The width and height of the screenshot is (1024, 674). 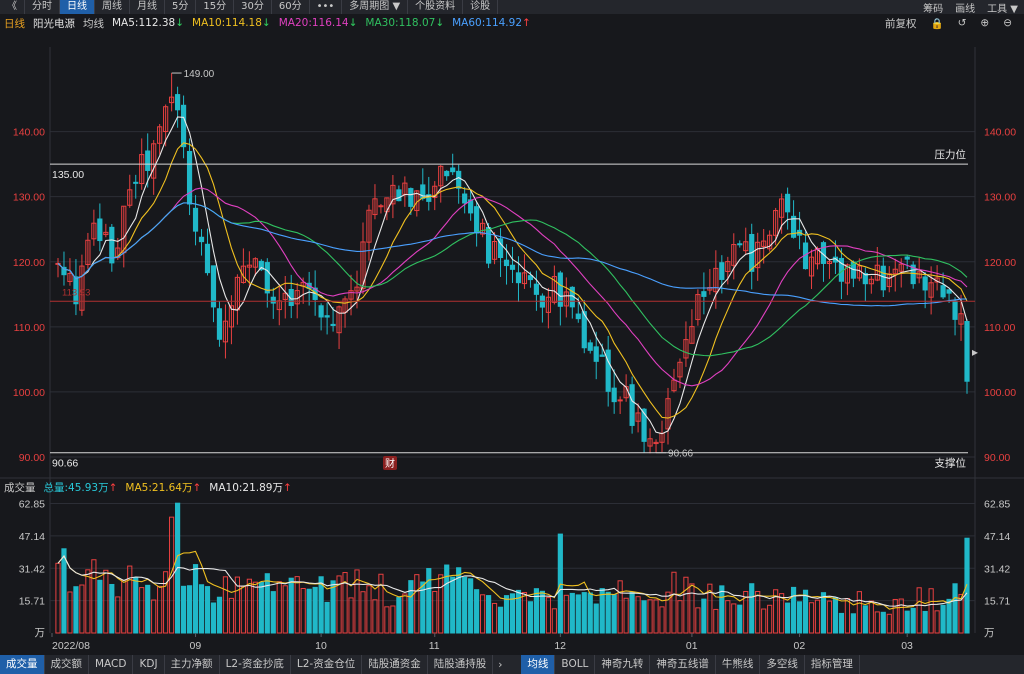 What do you see at coordinates (12, 7) in the screenshot?
I see `back-button: 《` at bounding box center [12, 7].